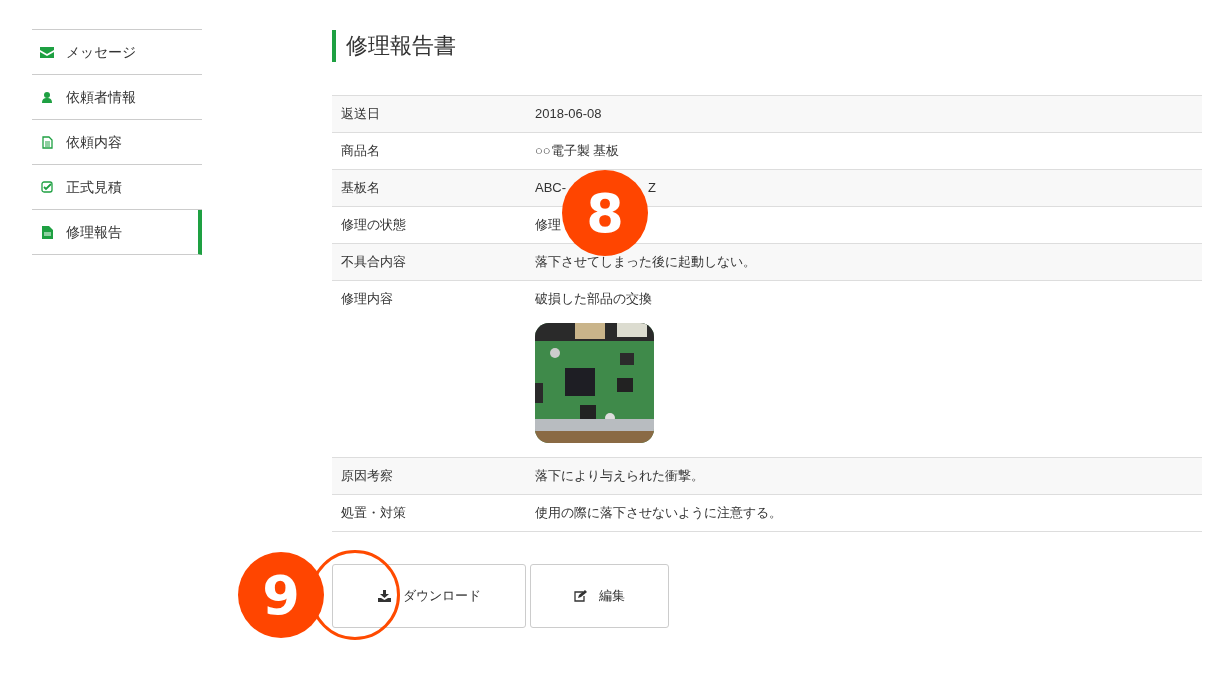  Describe the element at coordinates (599, 596) in the screenshot. I see `edit-button: 編集` at that location.